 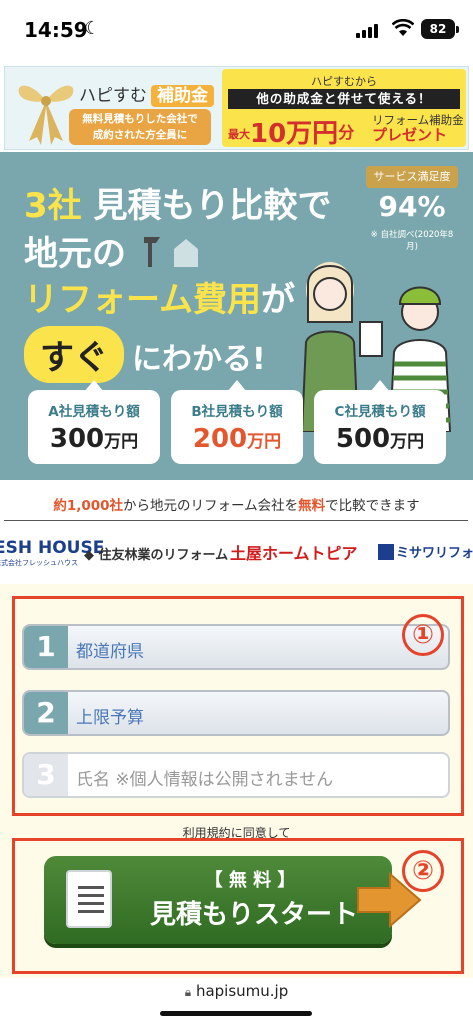 What do you see at coordinates (369, 30) in the screenshot?
I see `signal-icon` at bounding box center [369, 30].